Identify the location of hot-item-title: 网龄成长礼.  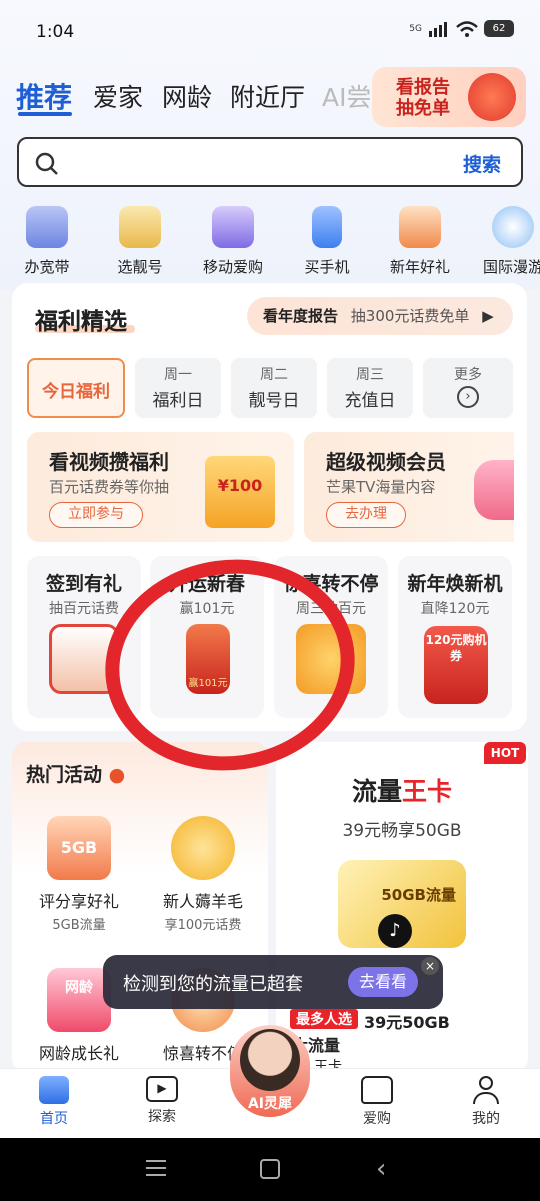
(78, 1053).